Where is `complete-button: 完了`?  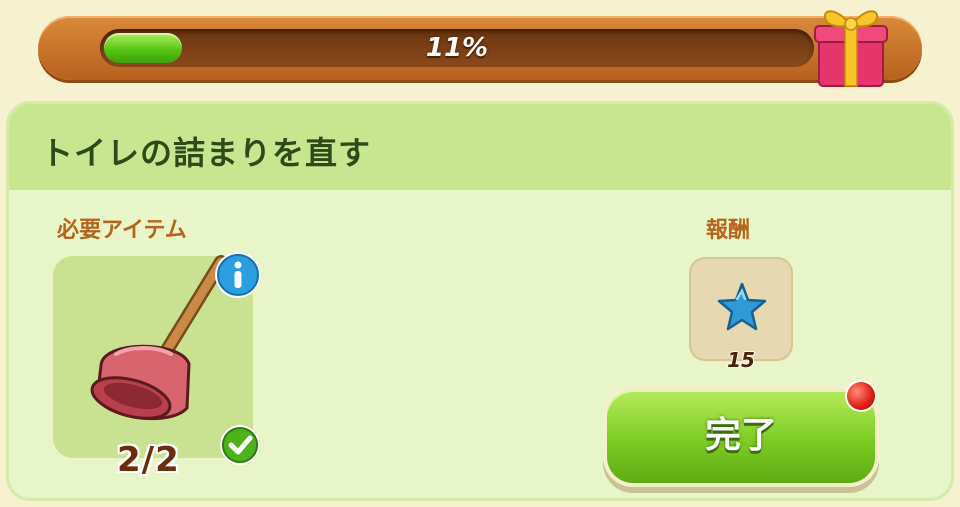 complete-button: 完了 is located at coordinates (741, 436).